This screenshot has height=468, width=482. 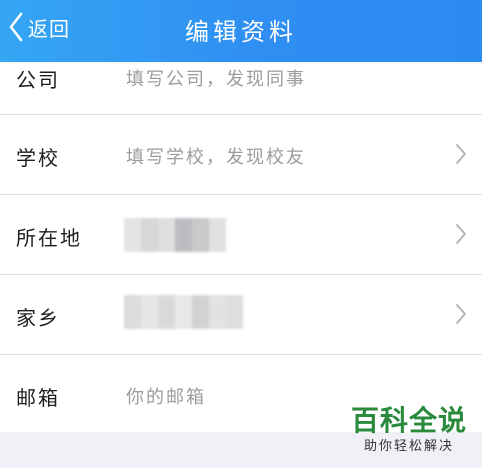 I want to click on row-company: 公司 填写公司，发现同事, so click(x=241, y=88).